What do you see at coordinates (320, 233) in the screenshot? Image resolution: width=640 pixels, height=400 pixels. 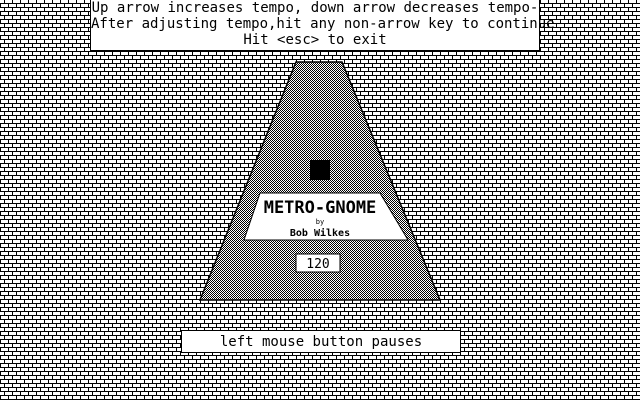 I see `author-name: Bob Wilkes` at bounding box center [320, 233].